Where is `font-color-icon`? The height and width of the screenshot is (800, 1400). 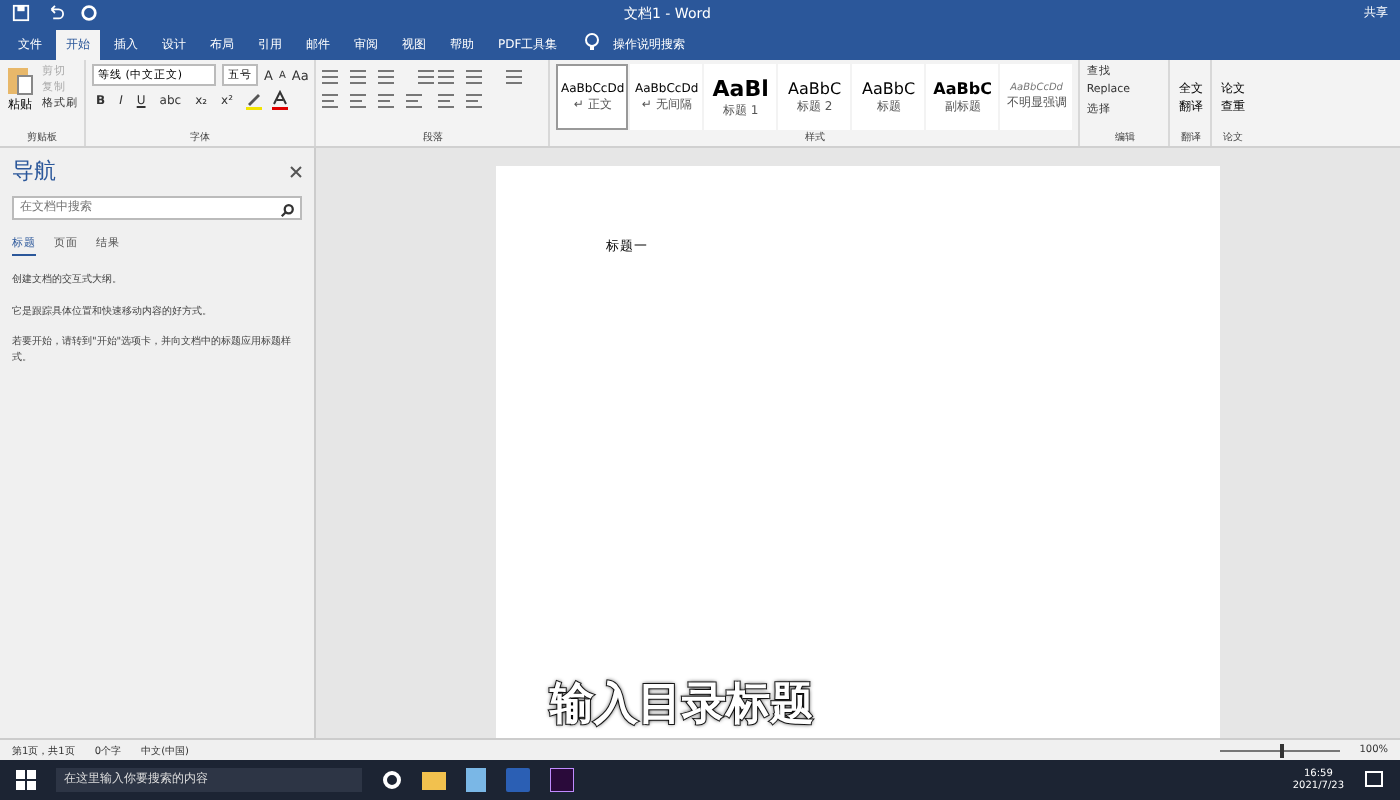 font-color-icon is located at coordinates (279, 100).